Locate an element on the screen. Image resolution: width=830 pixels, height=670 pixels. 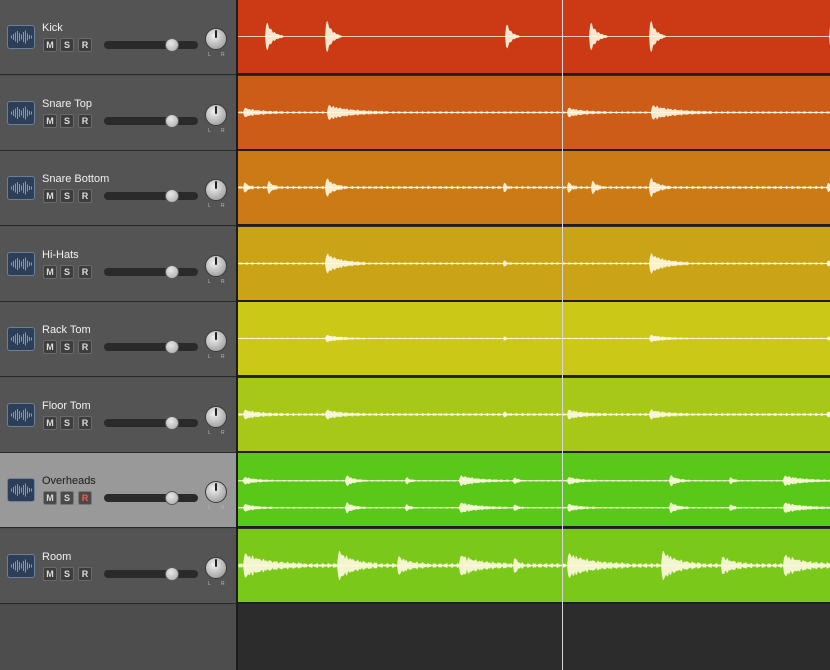
track-region-floor-tom is located at coordinates (534, 415).